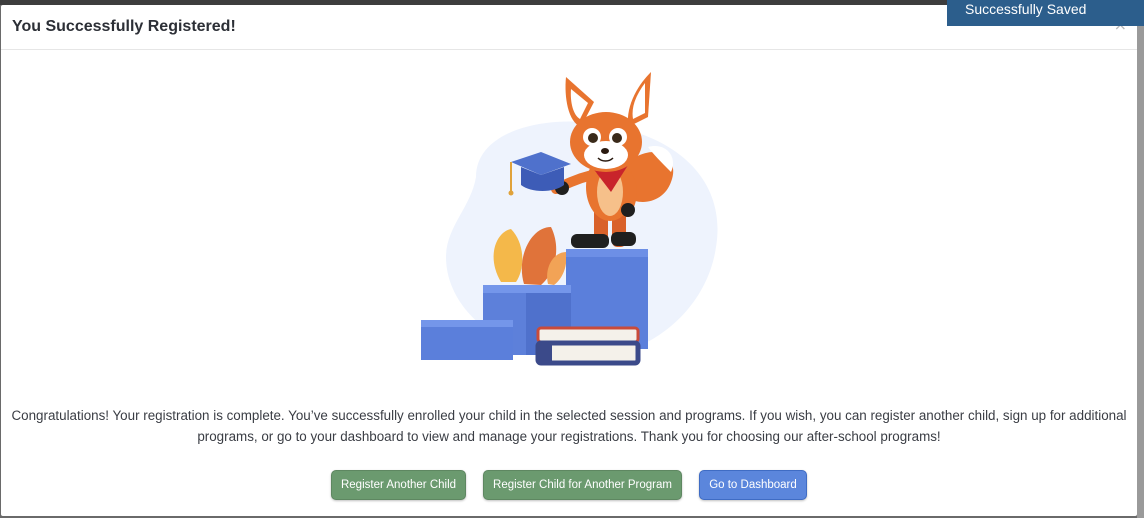  Describe the element at coordinates (590, 241) in the screenshot. I see `fox-boot-left` at that location.